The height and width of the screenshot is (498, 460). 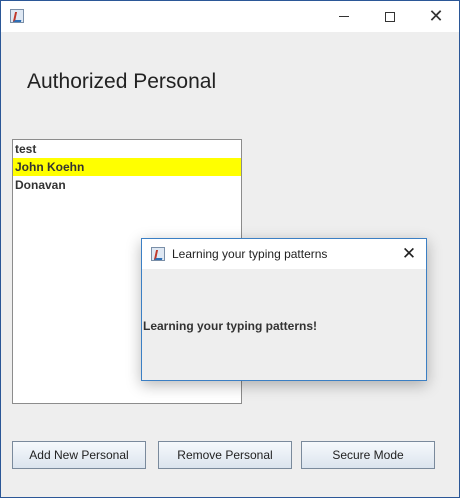 I want to click on maximize-button, so click(x=390, y=16).